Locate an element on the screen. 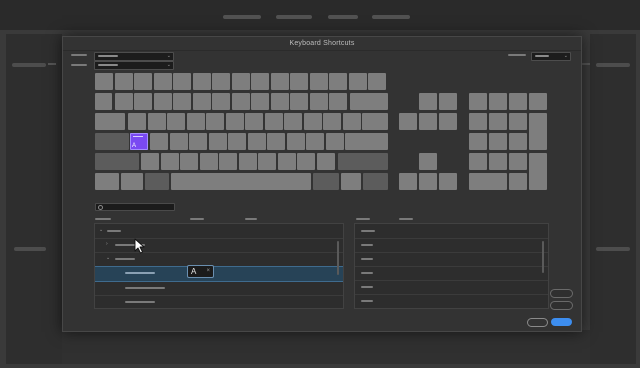 The width and height of the screenshot is (640, 368). shortcut-chip: A × is located at coordinates (200, 271).